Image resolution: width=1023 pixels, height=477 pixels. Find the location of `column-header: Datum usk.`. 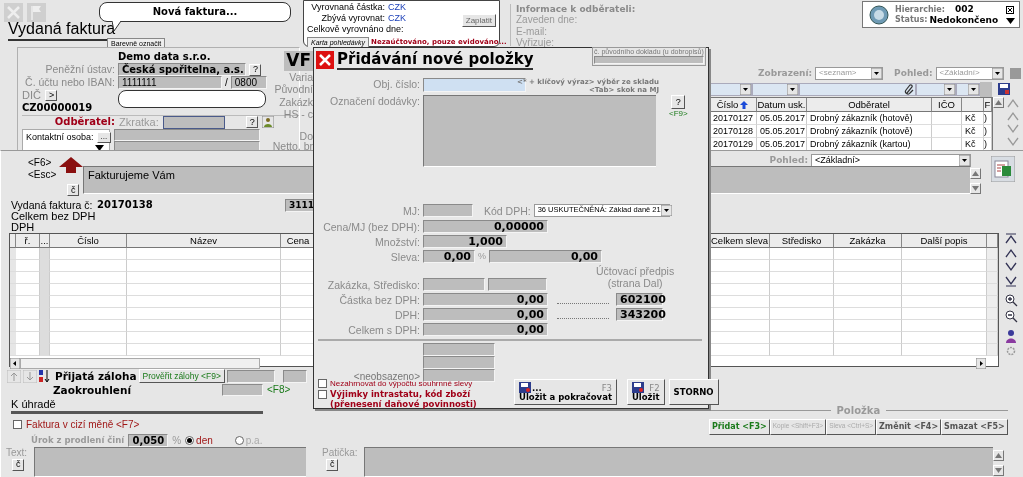

column-header: Datum usk. is located at coordinates (782, 105).